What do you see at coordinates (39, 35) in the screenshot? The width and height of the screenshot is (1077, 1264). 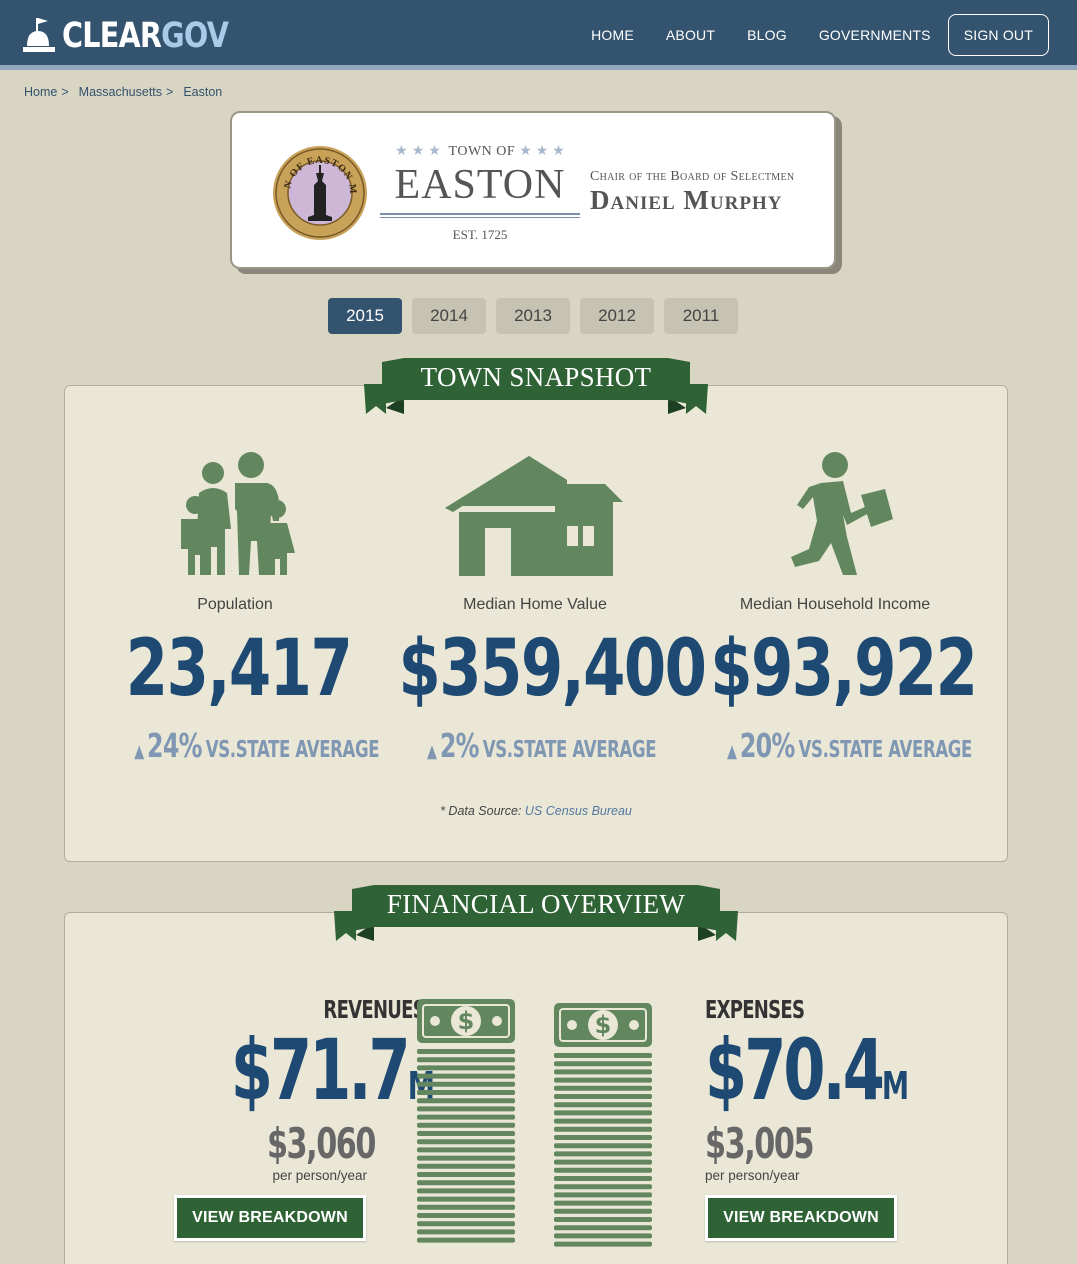 I see `capitol-dome-icon` at bounding box center [39, 35].